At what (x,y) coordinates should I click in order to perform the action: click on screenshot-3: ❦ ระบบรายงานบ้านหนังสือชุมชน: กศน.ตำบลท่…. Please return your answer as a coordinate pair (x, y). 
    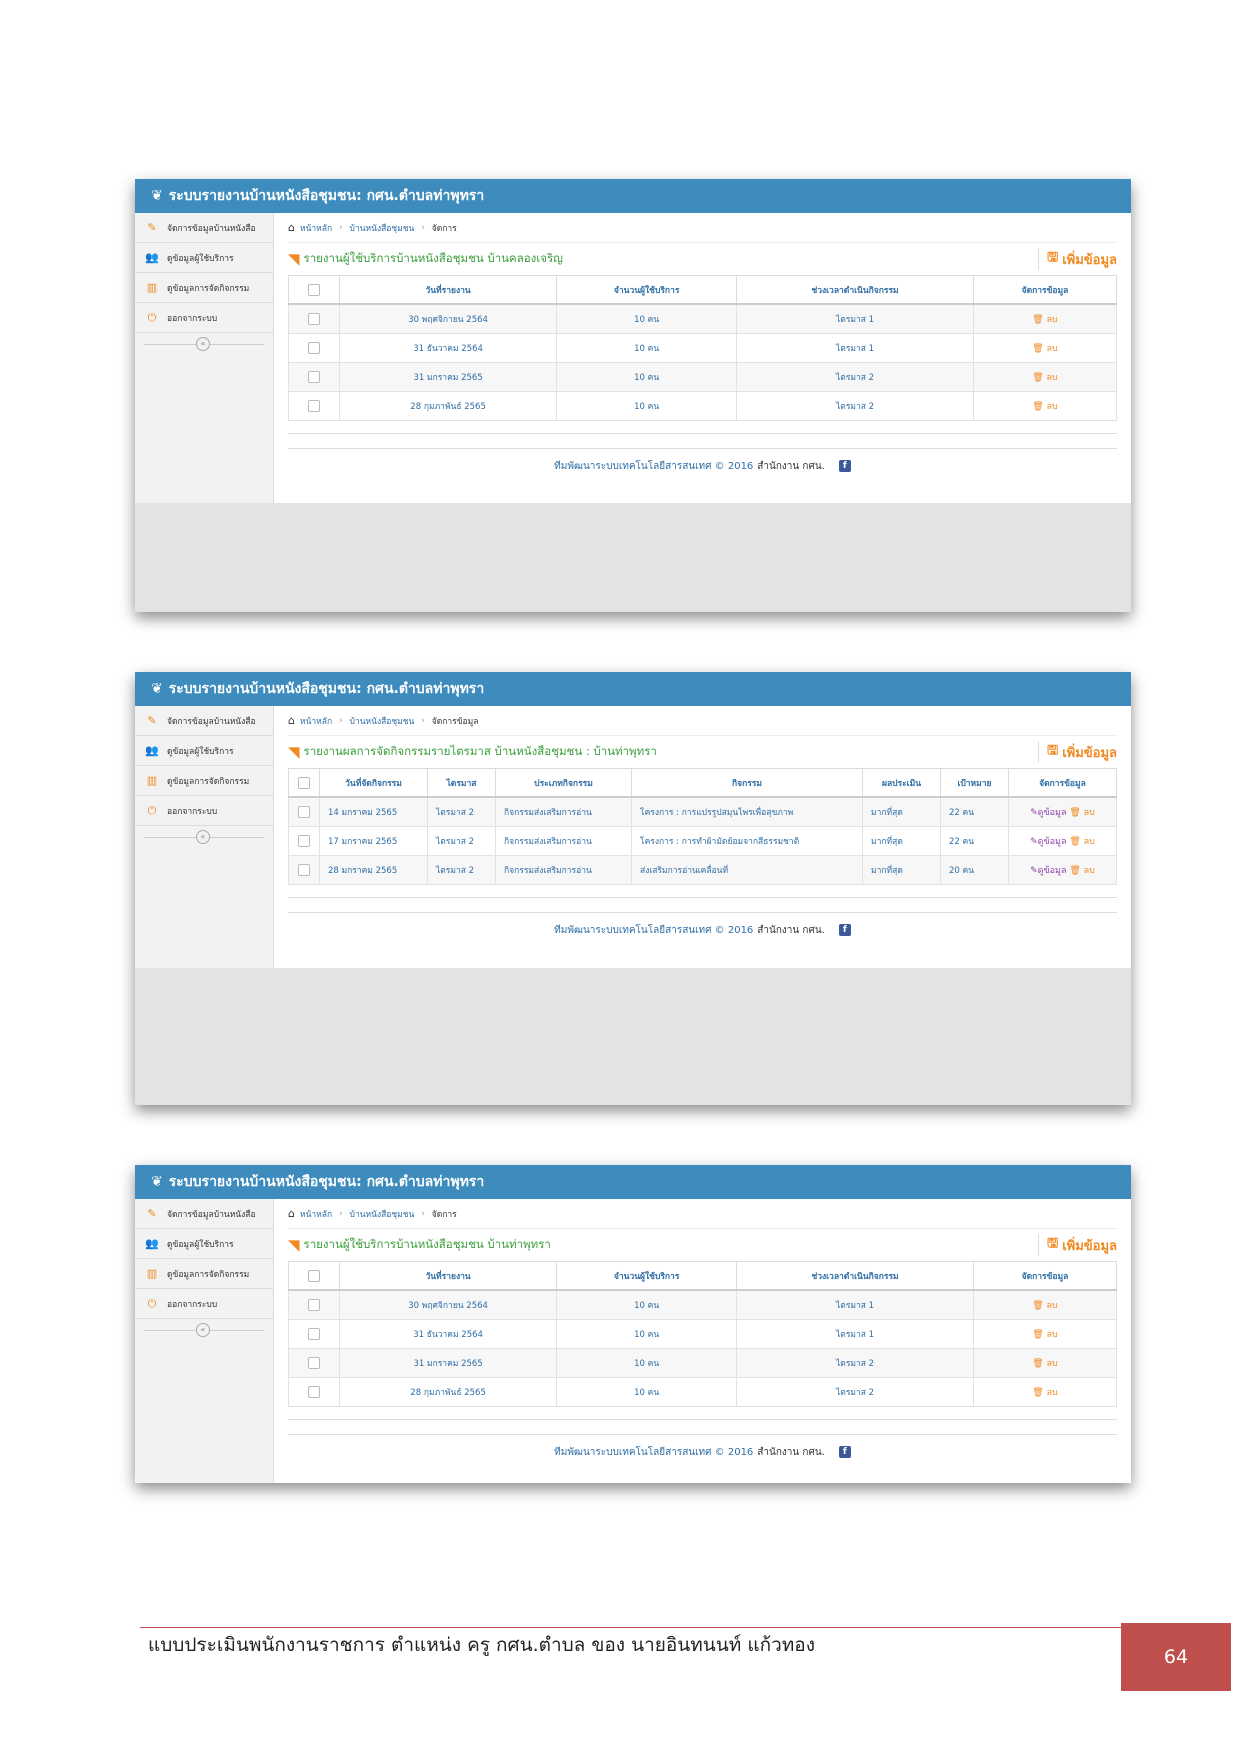
    Looking at the image, I should click on (633, 1324).